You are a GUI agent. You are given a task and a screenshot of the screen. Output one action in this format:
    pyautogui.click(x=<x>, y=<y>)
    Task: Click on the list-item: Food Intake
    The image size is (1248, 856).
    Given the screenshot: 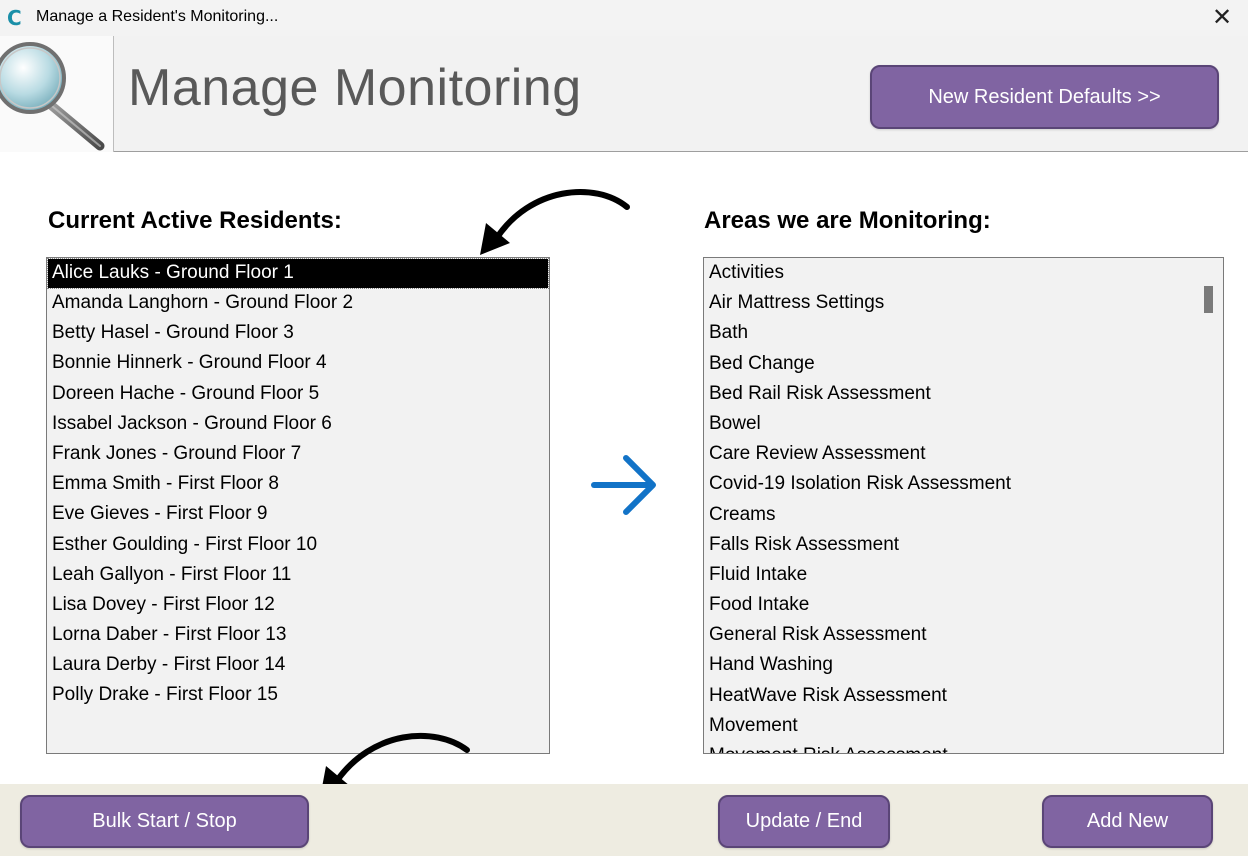 What is the action you would take?
    pyautogui.click(x=963, y=605)
    